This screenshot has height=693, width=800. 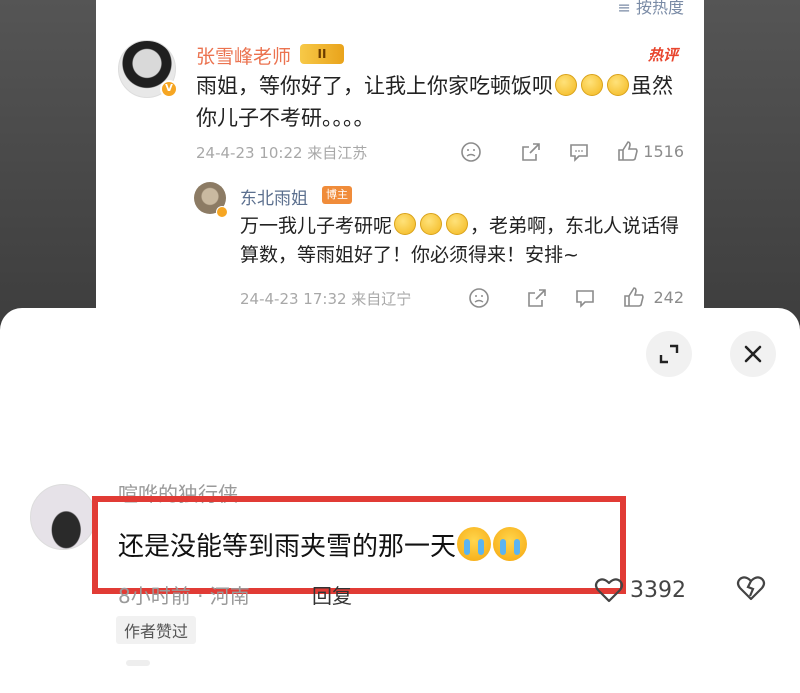 I want to click on heart-icon, so click(x=609, y=590).